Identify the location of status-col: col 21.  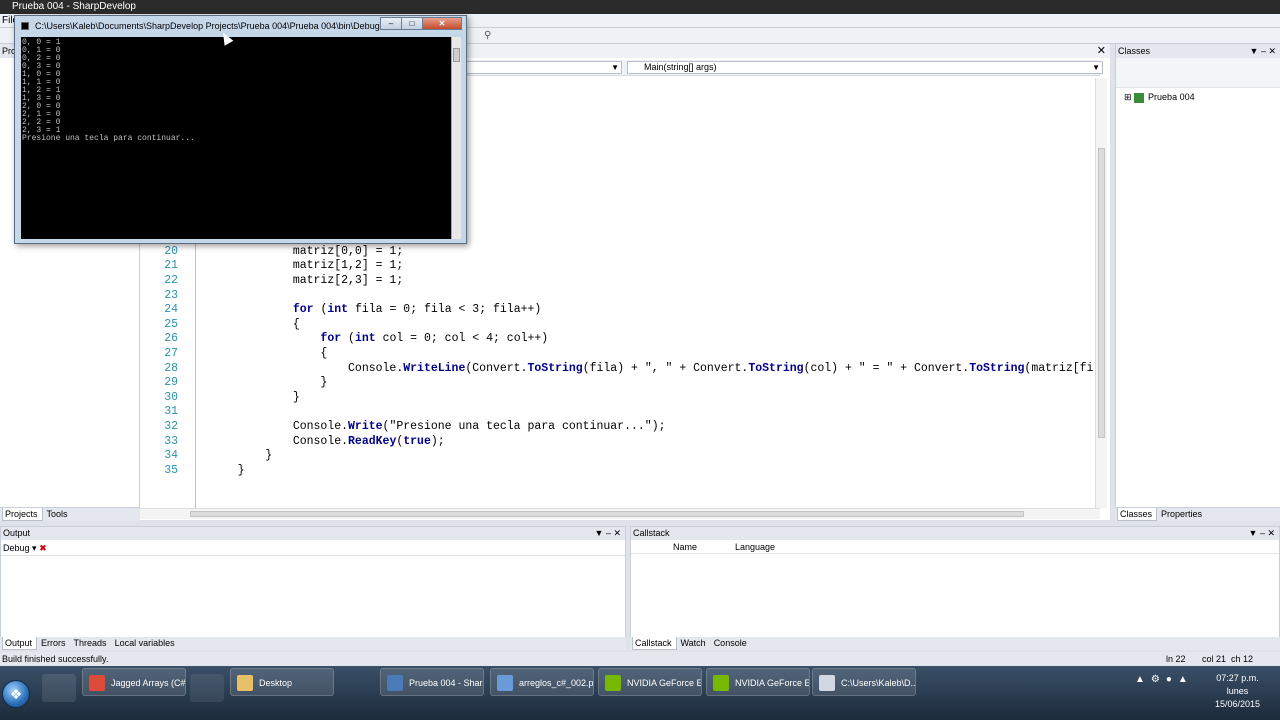
(1214, 659).